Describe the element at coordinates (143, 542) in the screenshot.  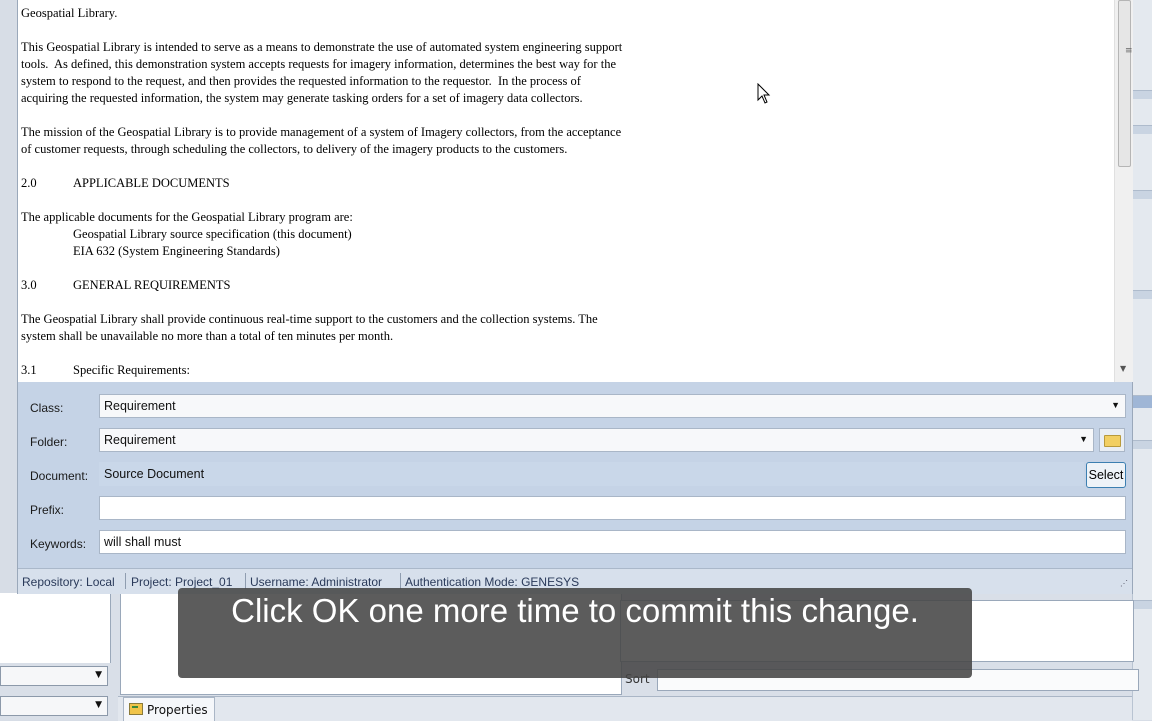
I see `keywords-value: will shall must` at that location.